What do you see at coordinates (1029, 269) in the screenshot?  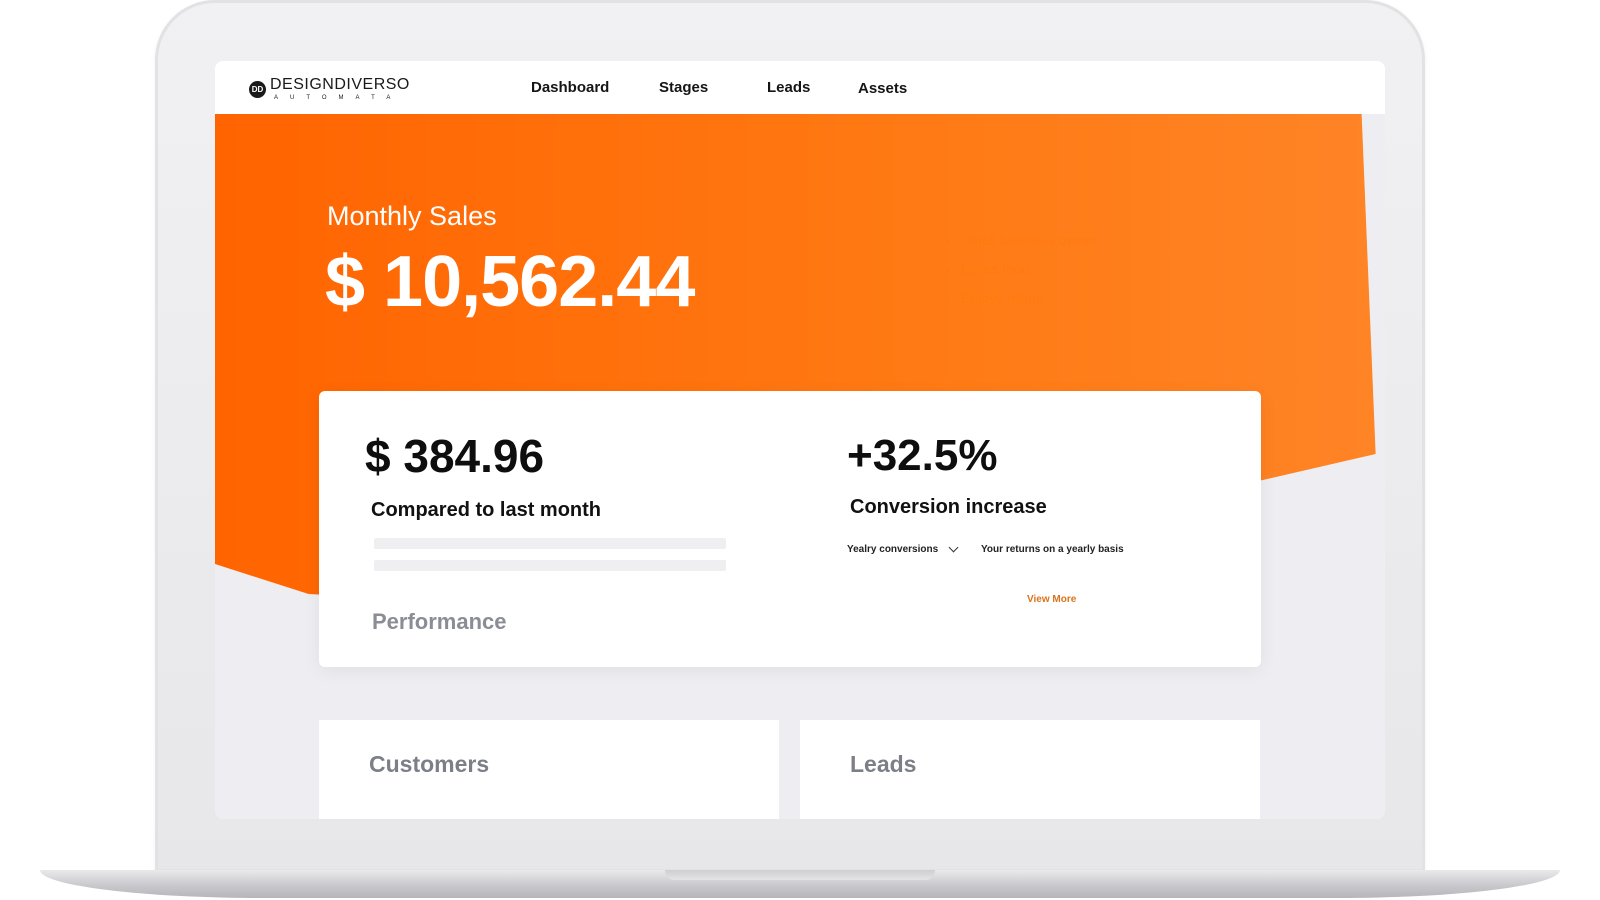 I see `ghost-list-item: Loves food` at bounding box center [1029, 269].